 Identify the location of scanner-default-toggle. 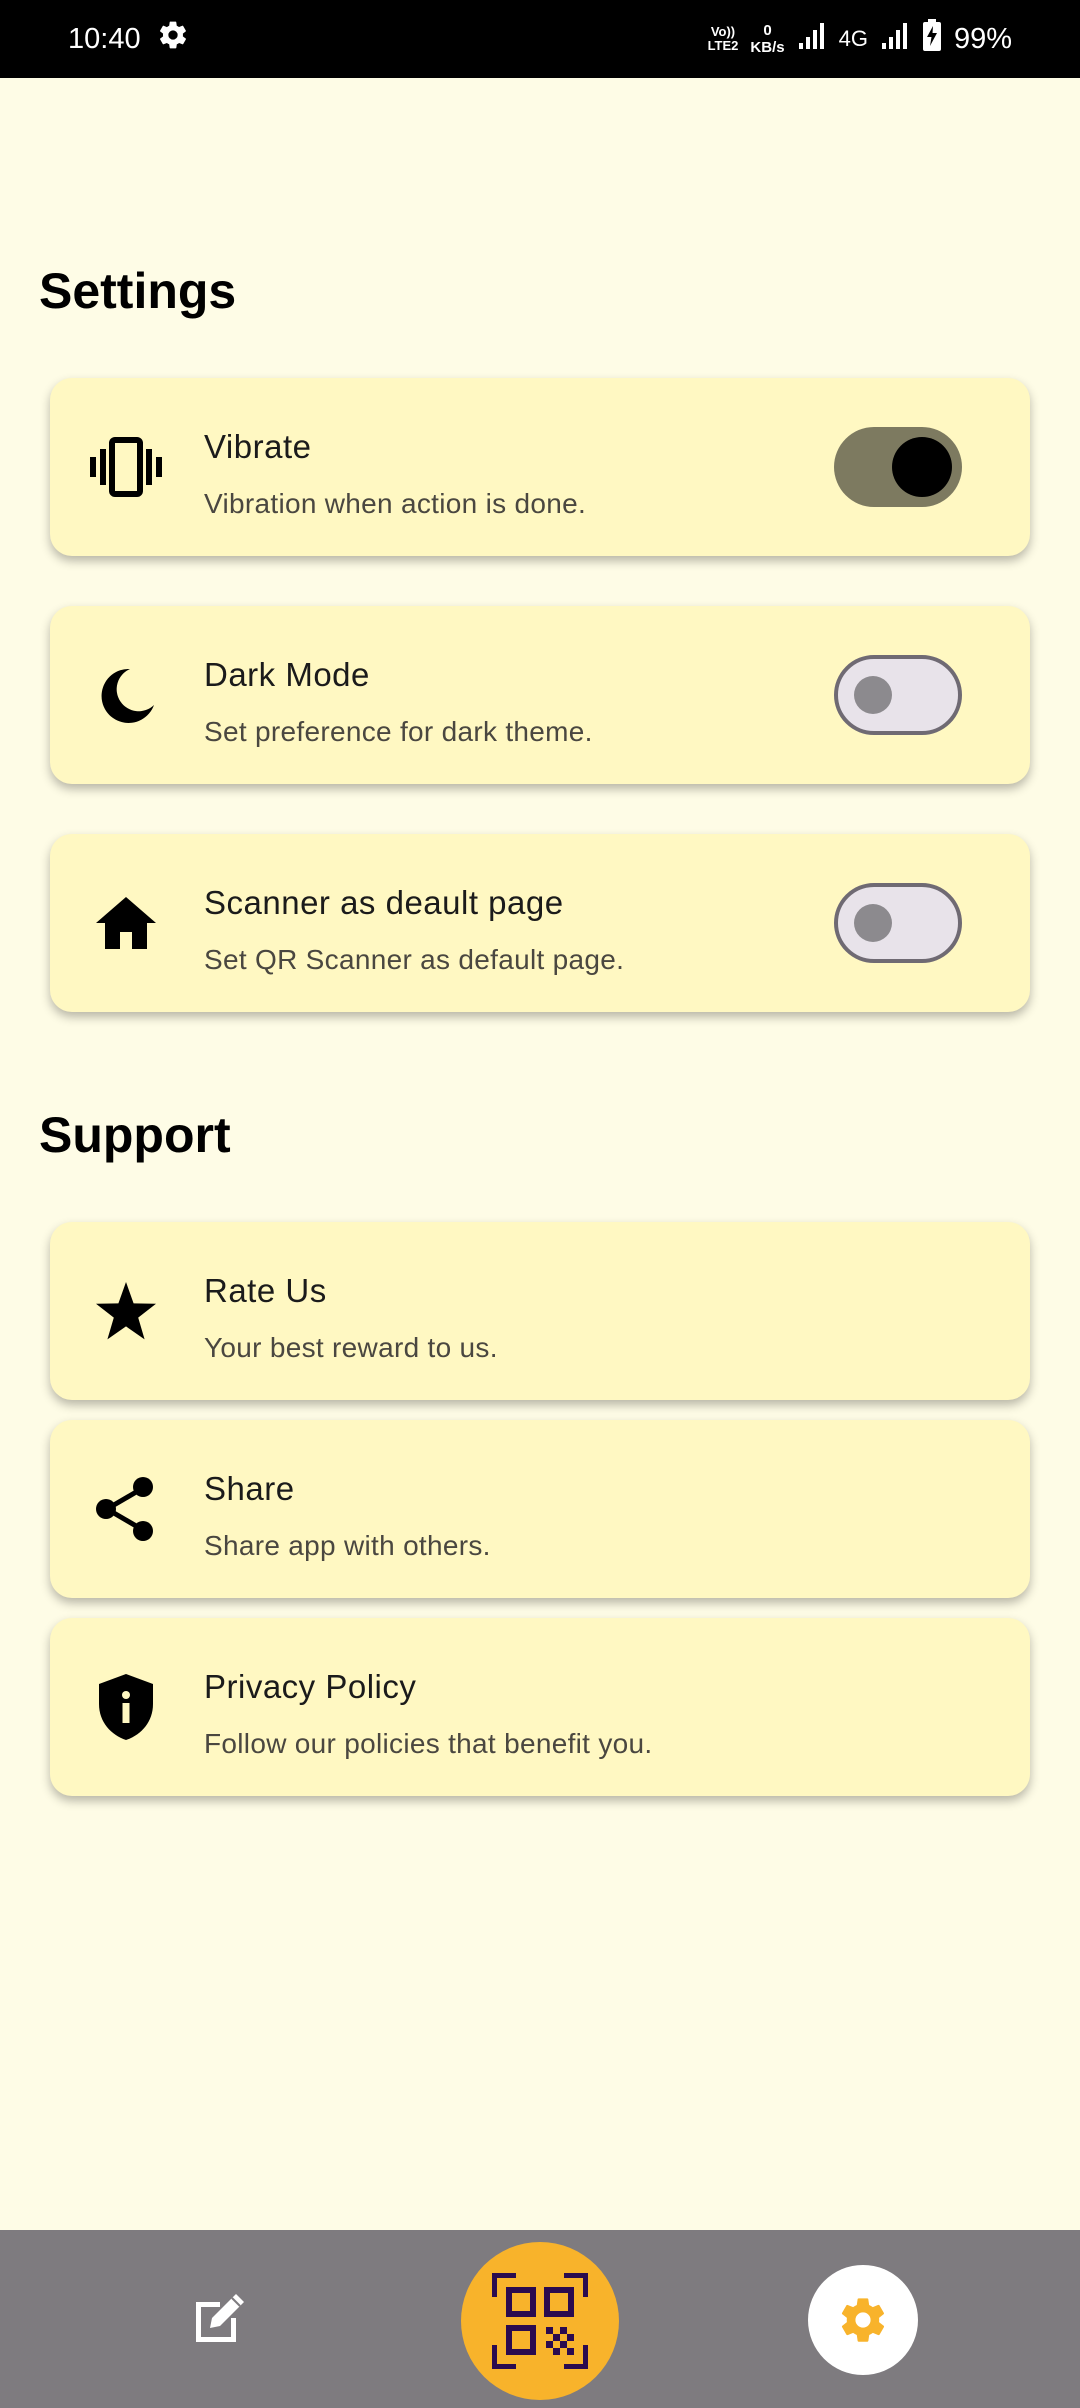
(898, 923).